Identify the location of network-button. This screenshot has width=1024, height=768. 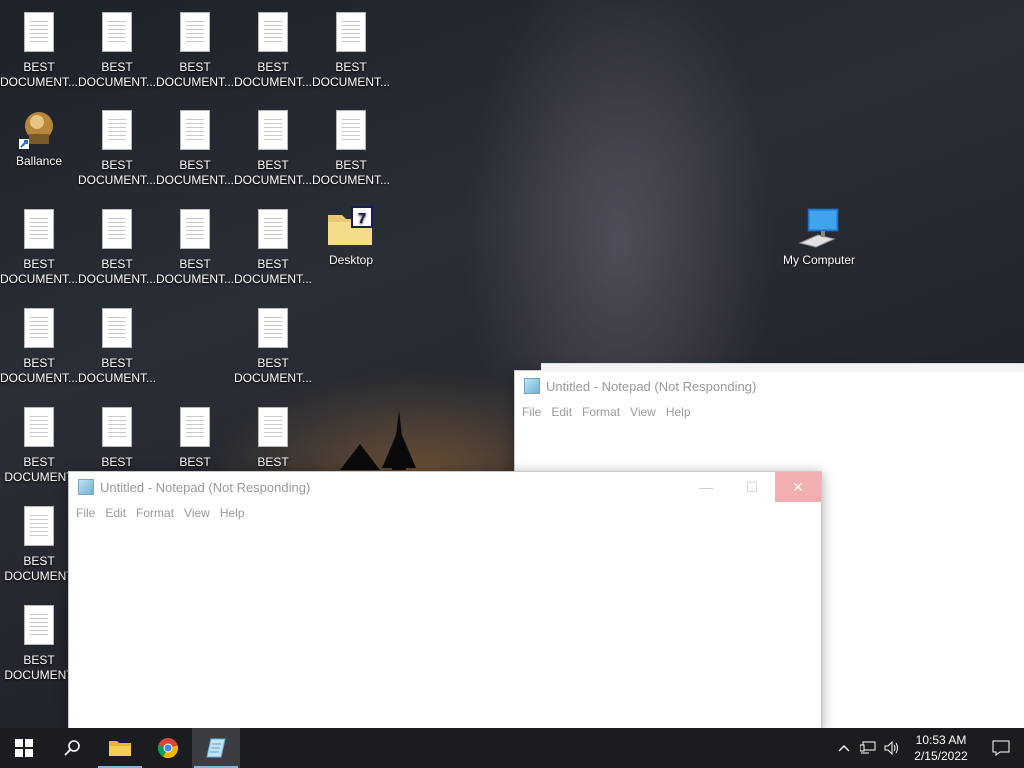
(868, 748).